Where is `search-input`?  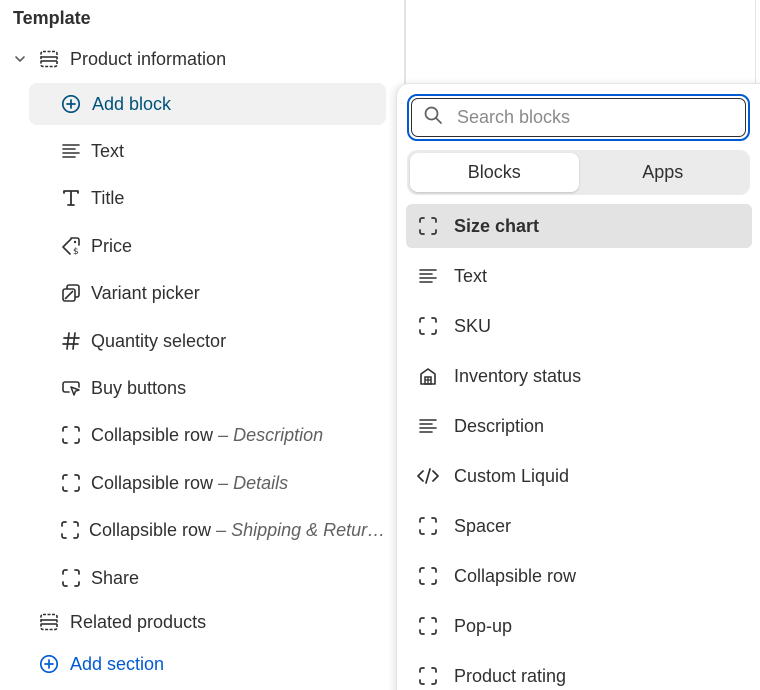 search-input is located at coordinates (587, 117).